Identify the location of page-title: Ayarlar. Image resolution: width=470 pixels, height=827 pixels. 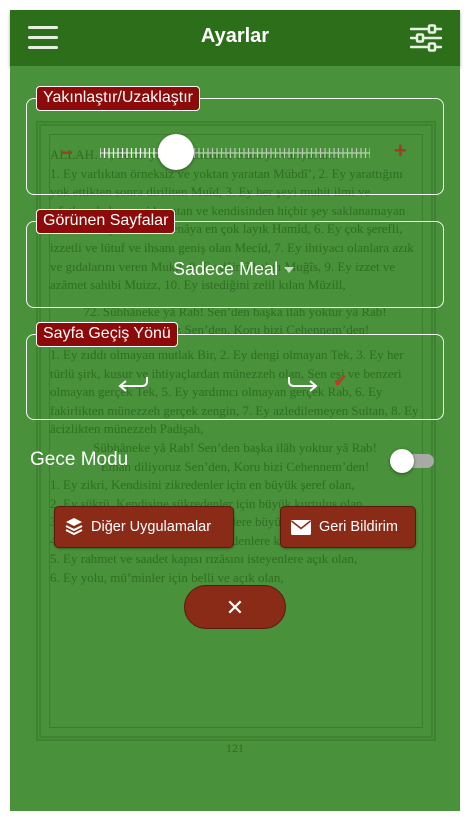
(235, 36).